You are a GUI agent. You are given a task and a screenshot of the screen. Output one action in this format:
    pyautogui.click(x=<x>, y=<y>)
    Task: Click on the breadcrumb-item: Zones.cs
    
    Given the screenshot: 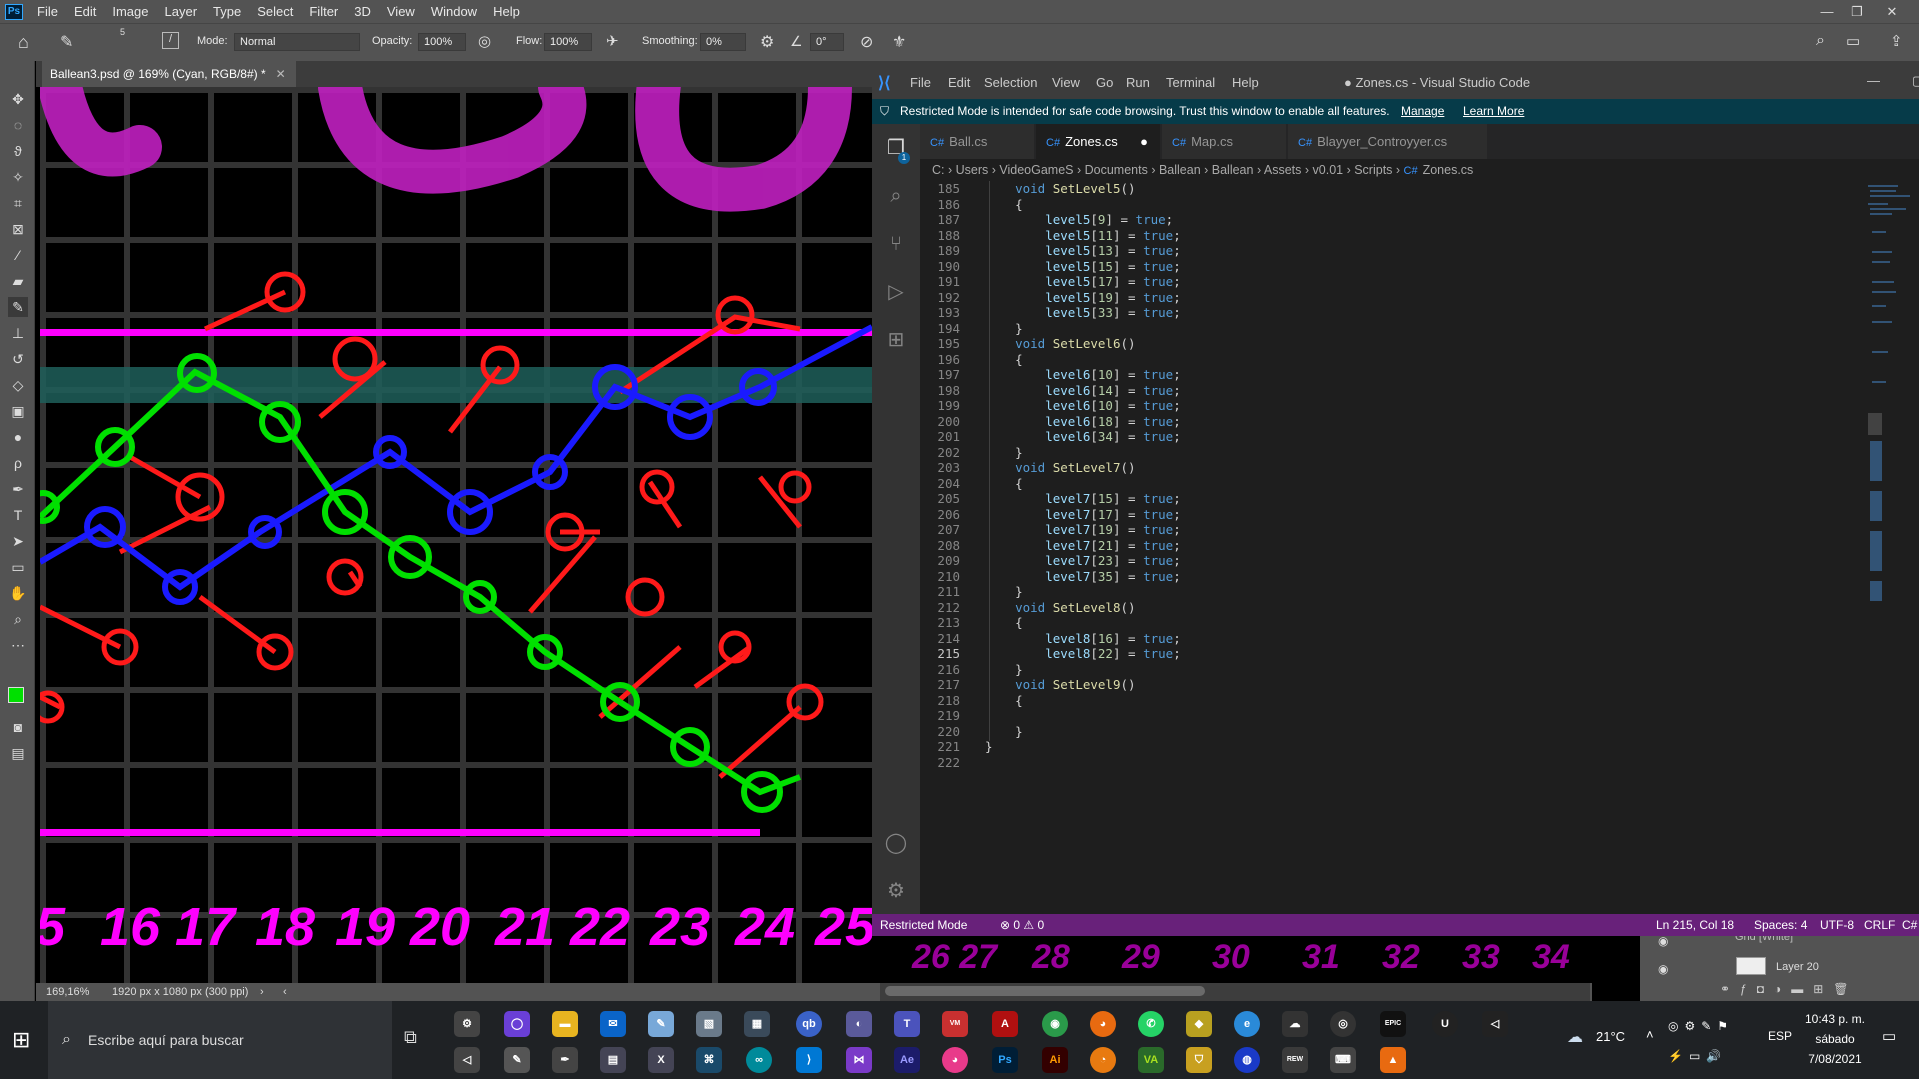 What is the action you would take?
    pyautogui.click(x=1448, y=170)
    